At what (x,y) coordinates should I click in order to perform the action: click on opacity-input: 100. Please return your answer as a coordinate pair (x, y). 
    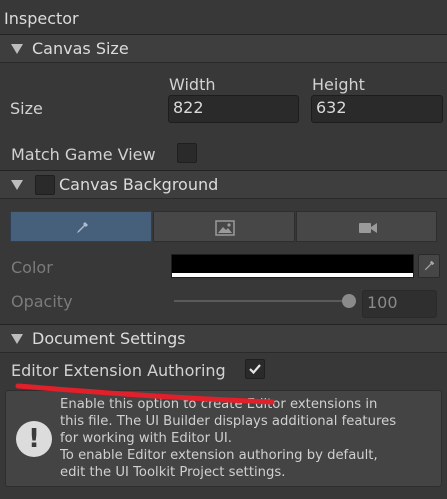
    Looking at the image, I should click on (399, 304).